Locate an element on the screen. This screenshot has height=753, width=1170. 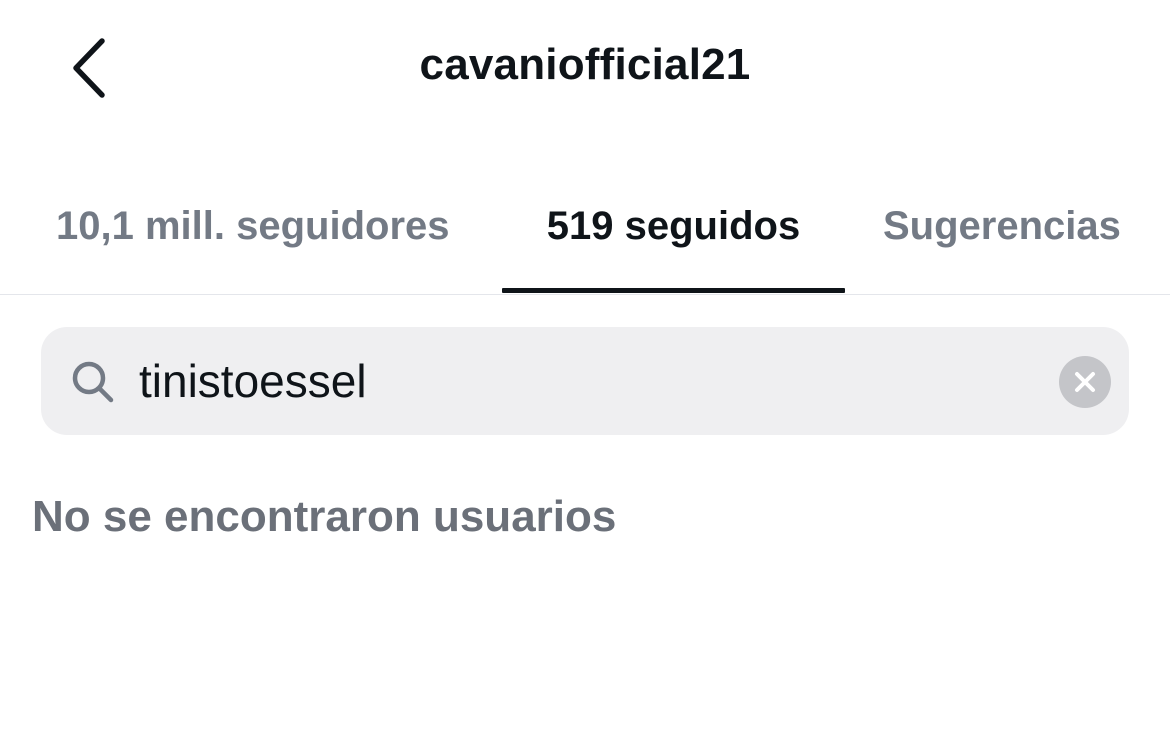
clear-search-button is located at coordinates (1085, 382).